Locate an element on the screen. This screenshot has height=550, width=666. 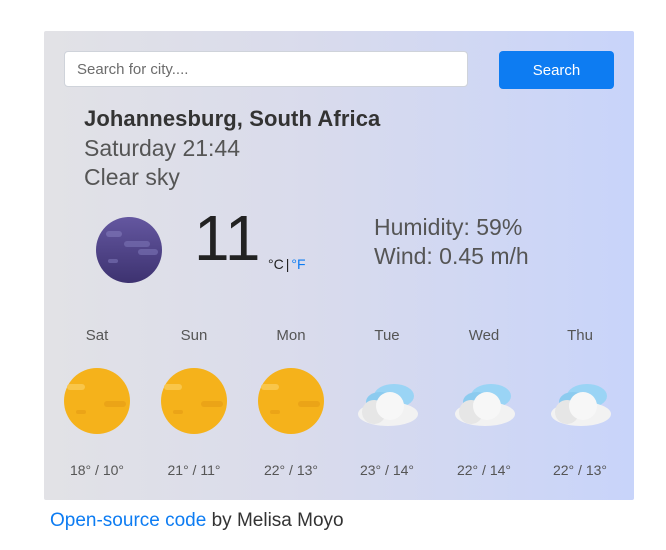
forecast-day: Mon 22° / 13° is located at coordinates (291, 402).